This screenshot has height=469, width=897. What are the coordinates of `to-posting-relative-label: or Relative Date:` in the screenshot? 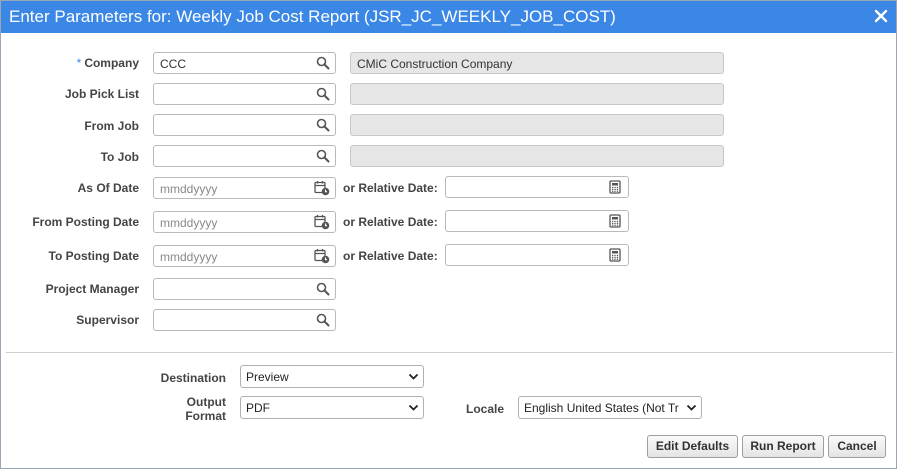 It's located at (390, 256).